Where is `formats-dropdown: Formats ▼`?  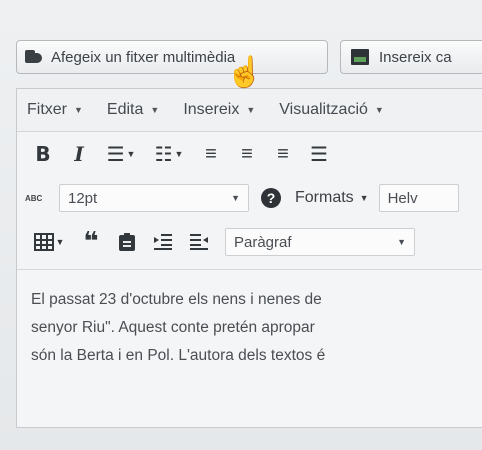
formats-dropdown: Formats ▼ is located at coordinates (332, 198).